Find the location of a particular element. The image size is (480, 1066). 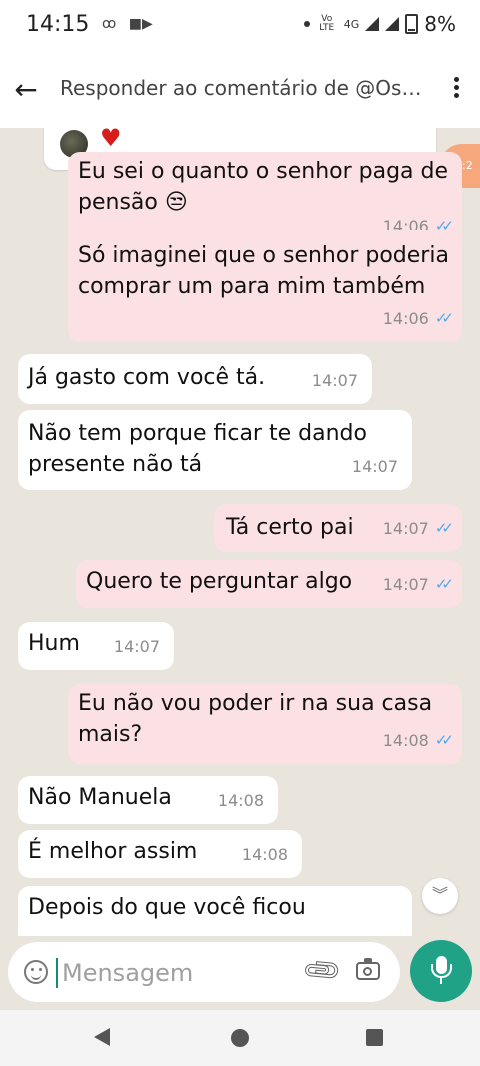

message-text: Depois do que você ficou is located at coordinates (167, 907).